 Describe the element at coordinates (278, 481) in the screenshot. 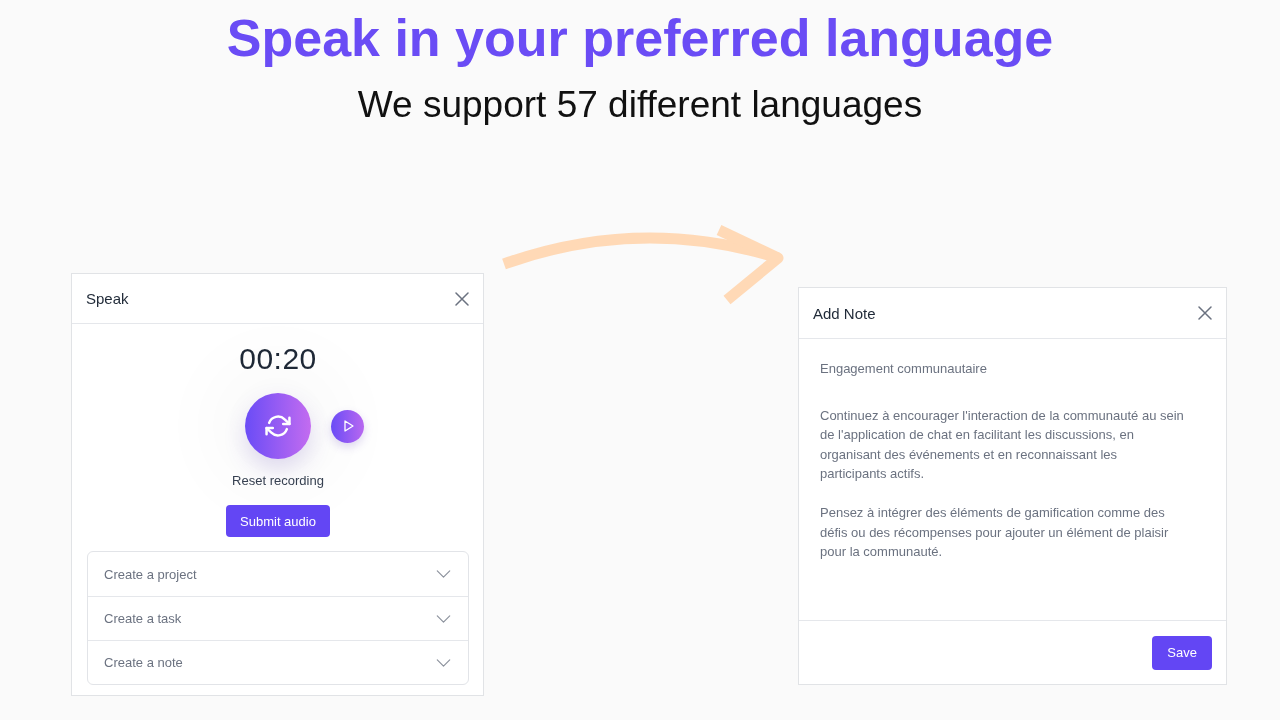

I see `reset-label: Reset recording` at that location.